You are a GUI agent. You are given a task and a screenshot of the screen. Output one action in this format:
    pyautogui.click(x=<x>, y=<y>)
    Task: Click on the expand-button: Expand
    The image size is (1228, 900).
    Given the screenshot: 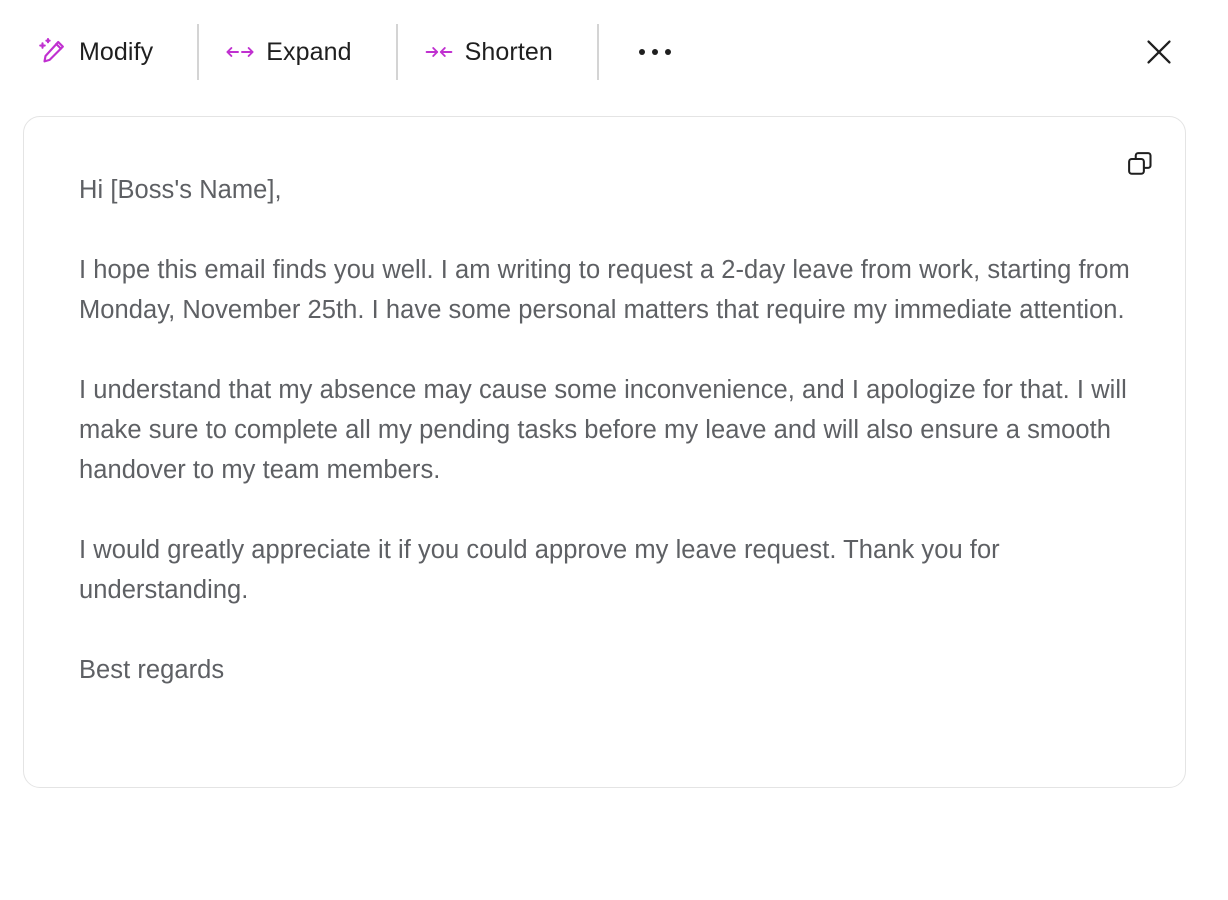 What is the action you would take?
    pyautogui.click(x=297, y=52)
    